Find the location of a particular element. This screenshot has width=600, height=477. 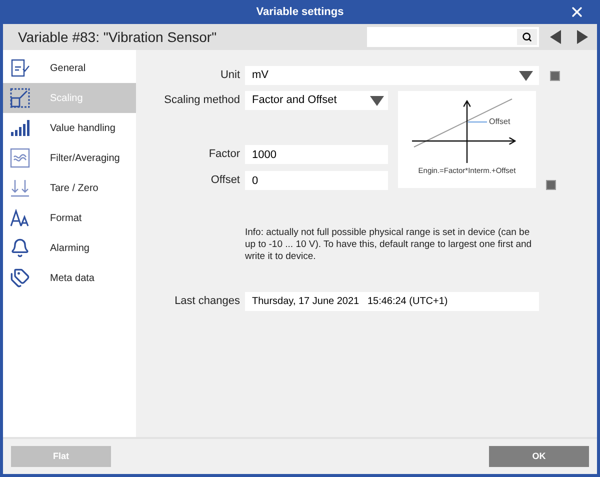

sidebar-label: Filter/Averaging is located at coordinates (85, 159).